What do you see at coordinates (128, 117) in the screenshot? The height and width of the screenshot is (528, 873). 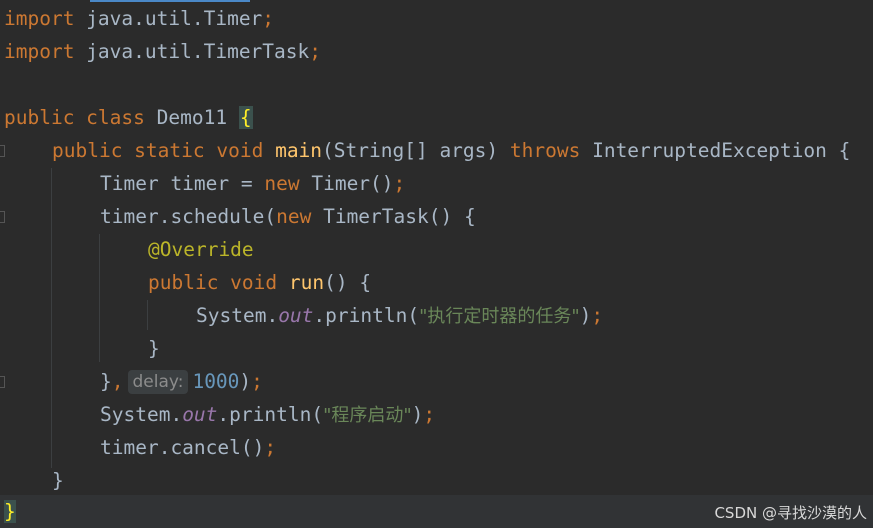 I see `code-line: public class Demo11 {` at bounding box center [128, 117].